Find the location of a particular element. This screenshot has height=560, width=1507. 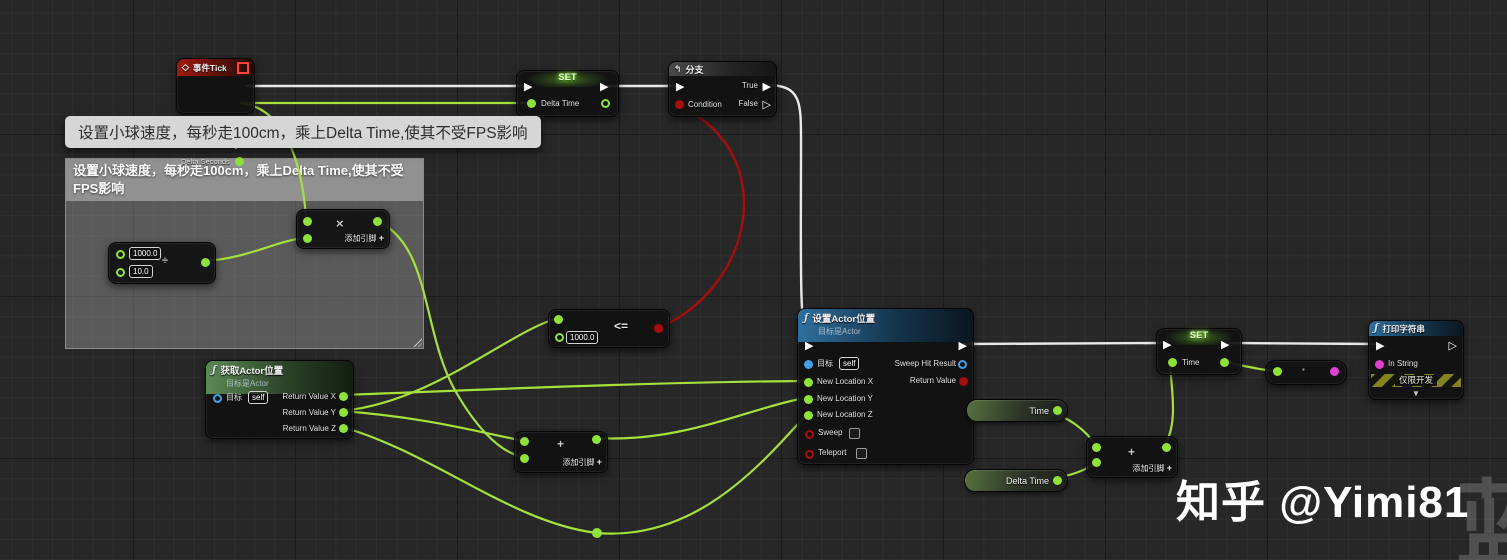

node-print-string: ƒ 打印字符串 ▶ ▷ In String 仅限开发 ▼ is located at coordinates (1416, 360).